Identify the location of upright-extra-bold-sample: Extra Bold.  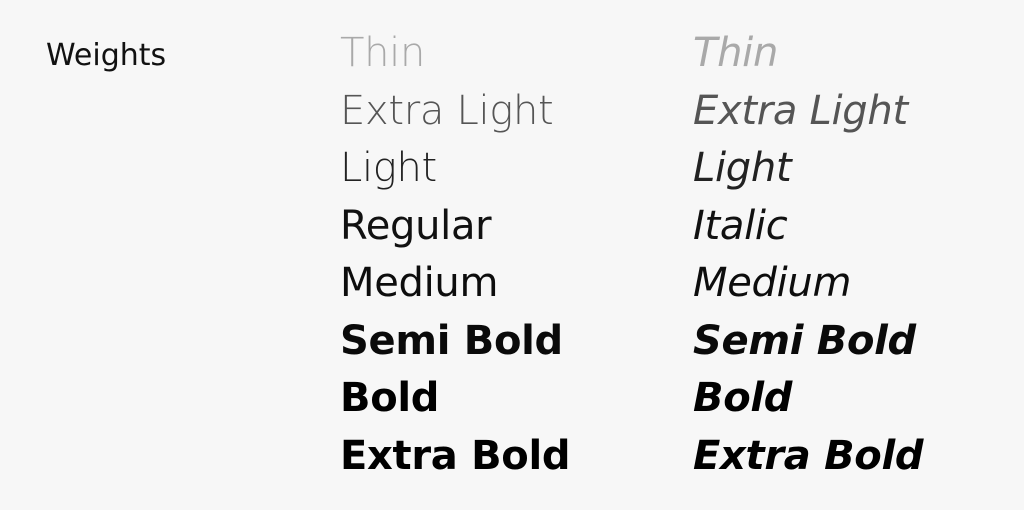
(455, 455).